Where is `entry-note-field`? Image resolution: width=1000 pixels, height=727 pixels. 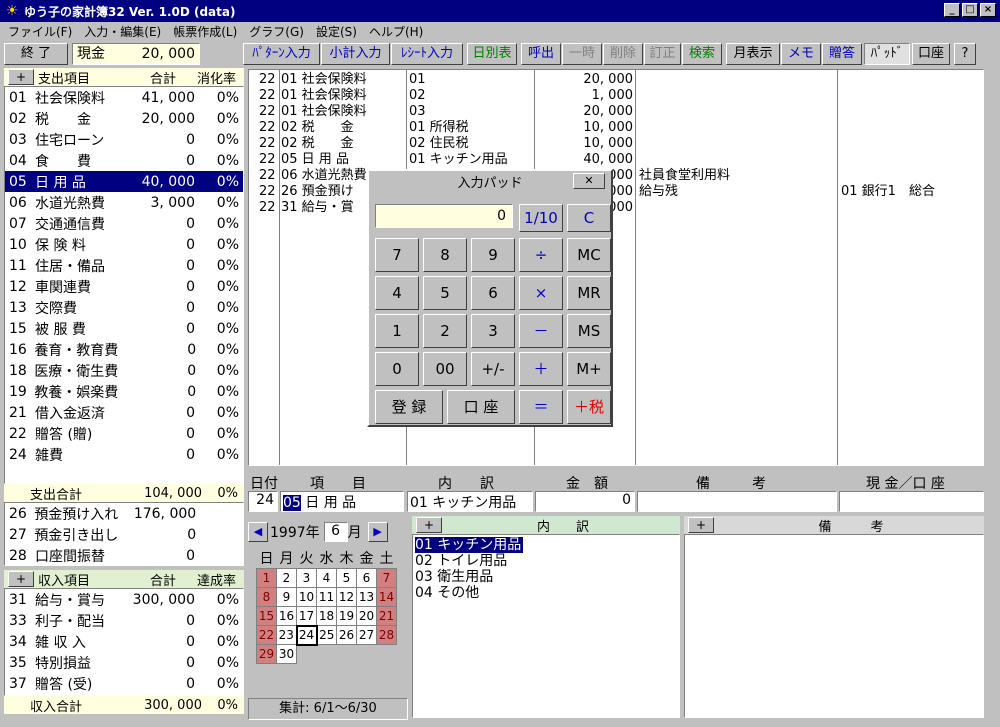 entry-note-field is located at coordinates (737, 501).